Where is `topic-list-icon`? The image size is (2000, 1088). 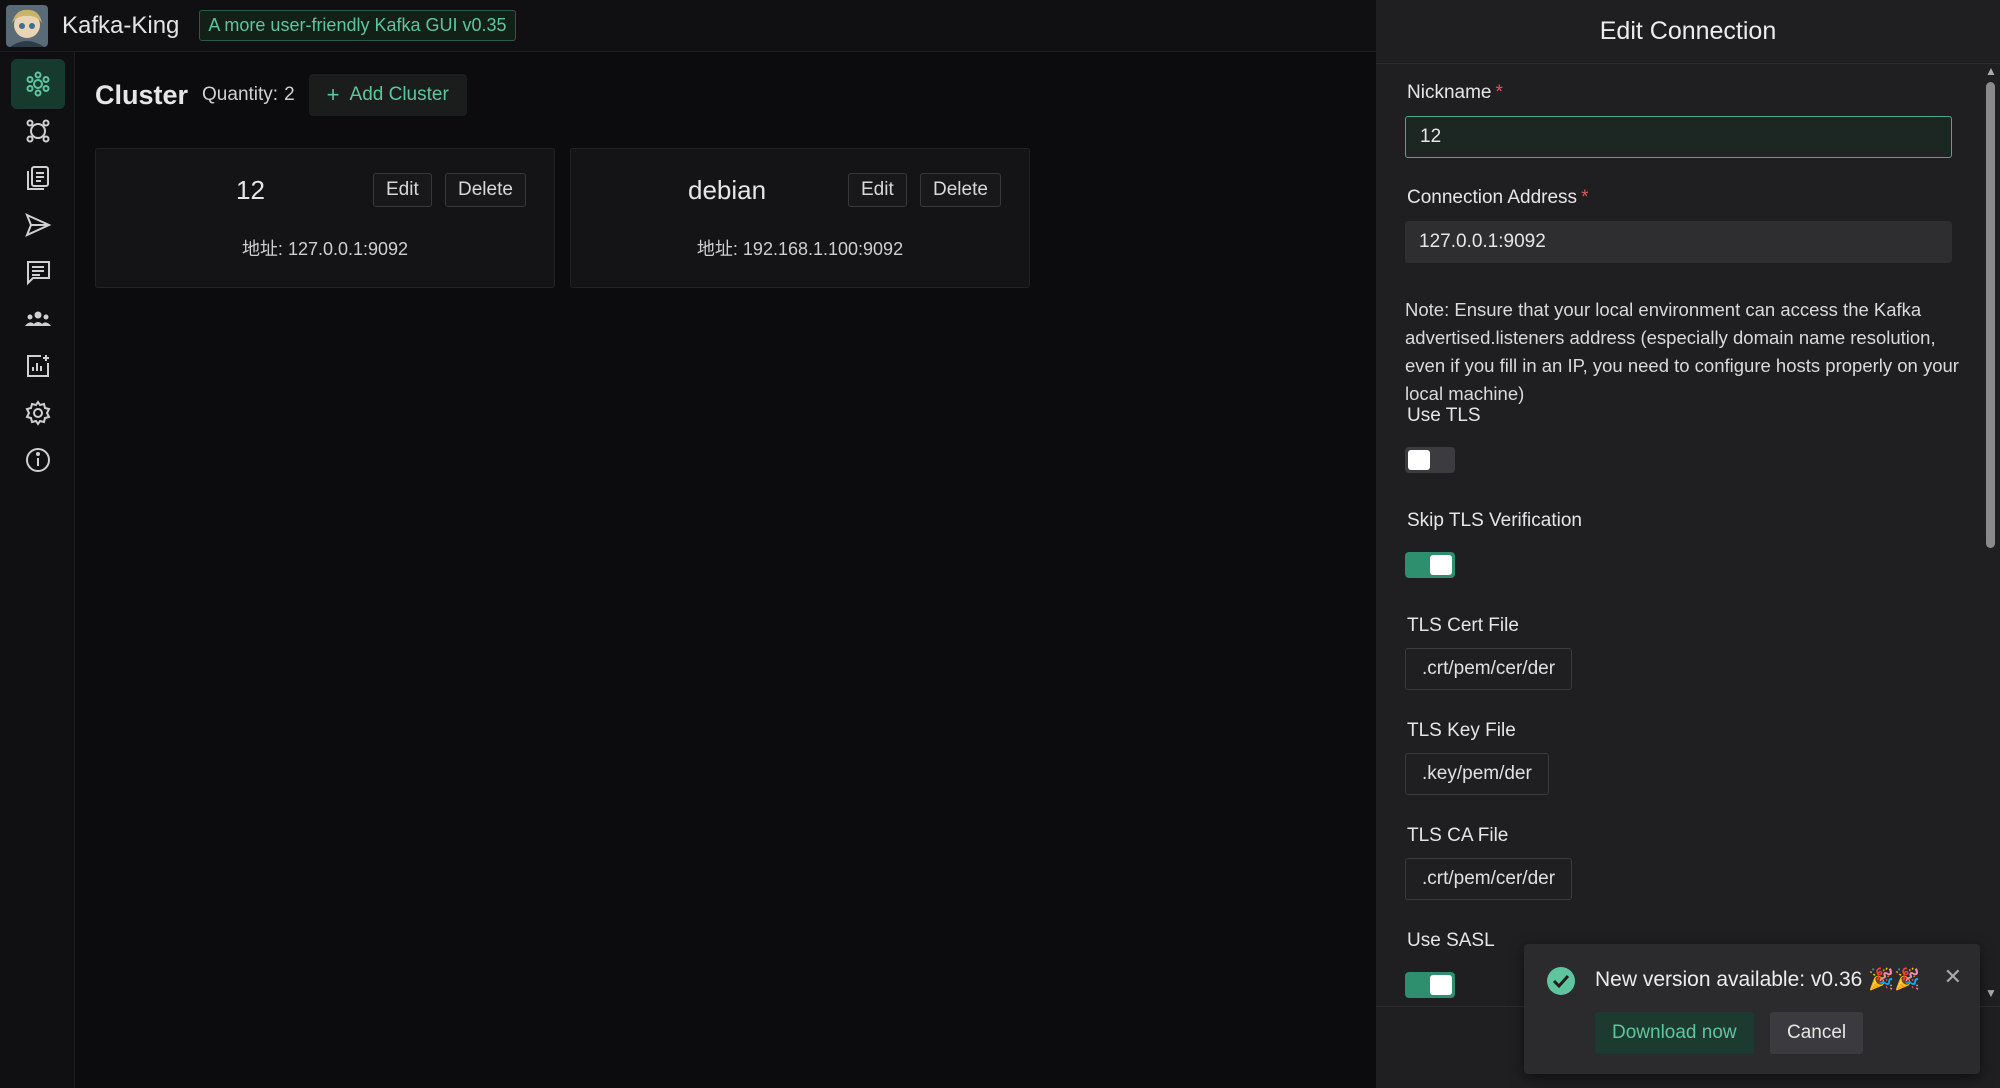
topic-list-icon is located at coordinates (38, 178).